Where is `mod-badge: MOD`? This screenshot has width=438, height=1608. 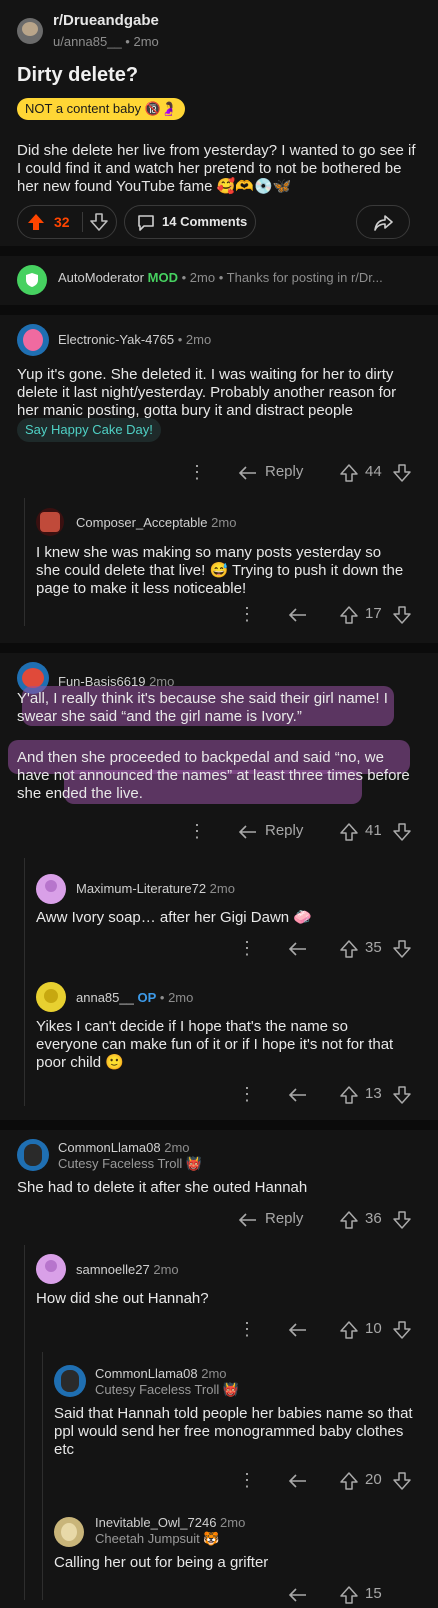
mod-badge: MOD is located at coordinates (162, 277).